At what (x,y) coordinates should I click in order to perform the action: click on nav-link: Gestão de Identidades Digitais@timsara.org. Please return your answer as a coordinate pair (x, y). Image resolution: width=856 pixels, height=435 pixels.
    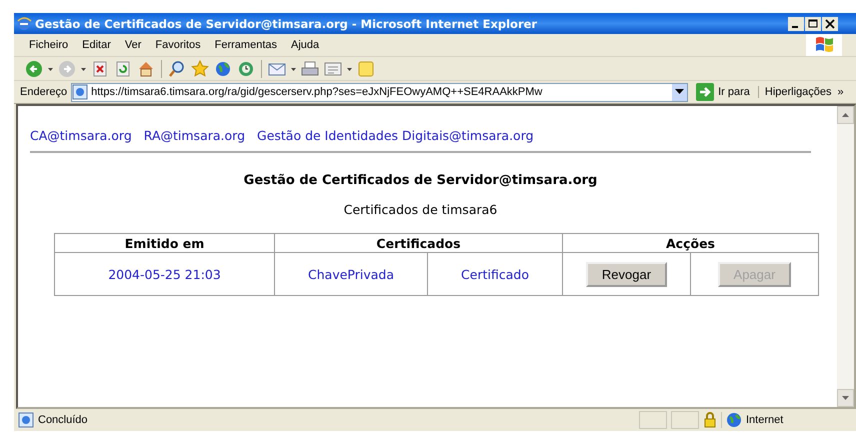
    Looking at the image, I should click on (395, 135).